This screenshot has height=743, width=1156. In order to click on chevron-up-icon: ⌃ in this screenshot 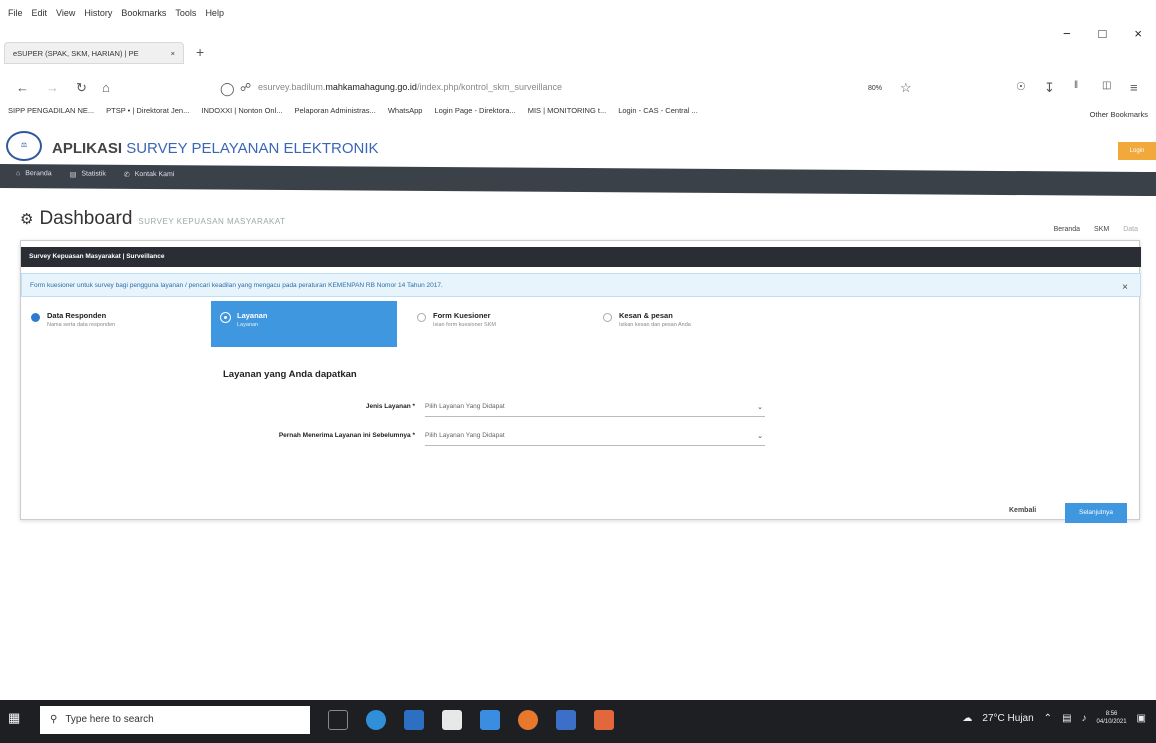, I will do `click(1048, 718)`.